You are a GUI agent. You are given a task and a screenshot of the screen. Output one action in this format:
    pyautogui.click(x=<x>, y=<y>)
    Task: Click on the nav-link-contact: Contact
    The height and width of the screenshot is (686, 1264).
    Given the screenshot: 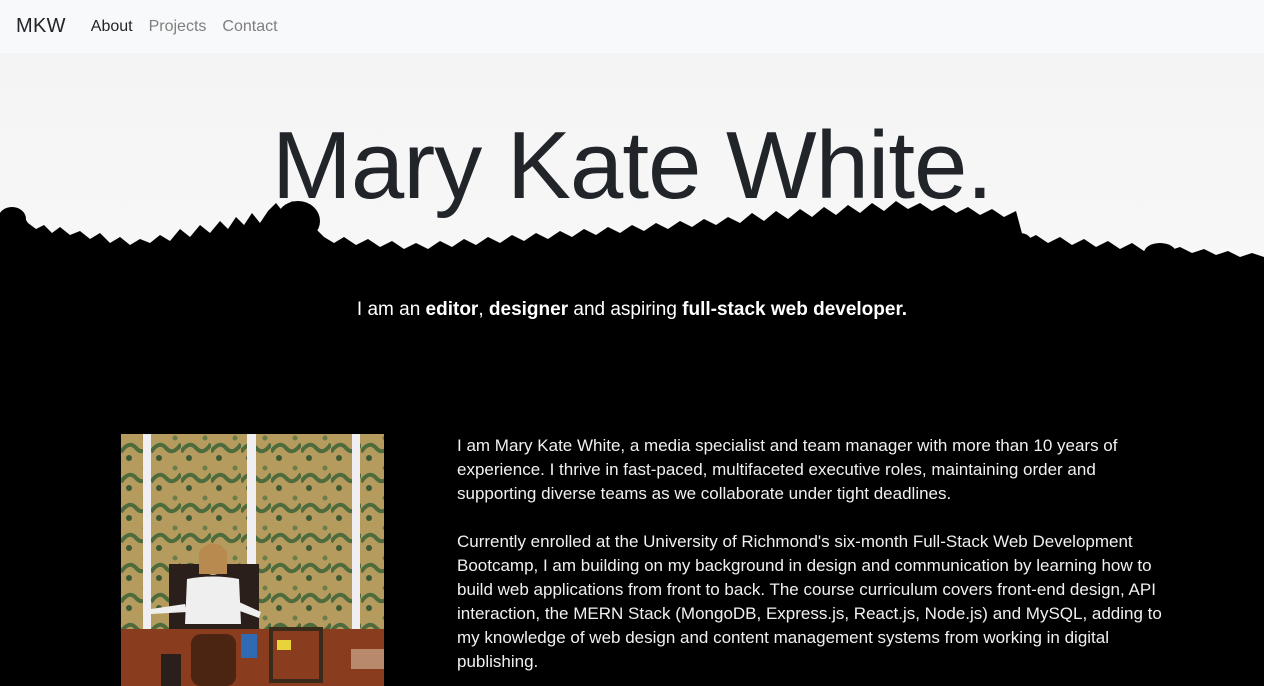 What is the action you would take?
    pyautogui.click(x=249, y=27)
    